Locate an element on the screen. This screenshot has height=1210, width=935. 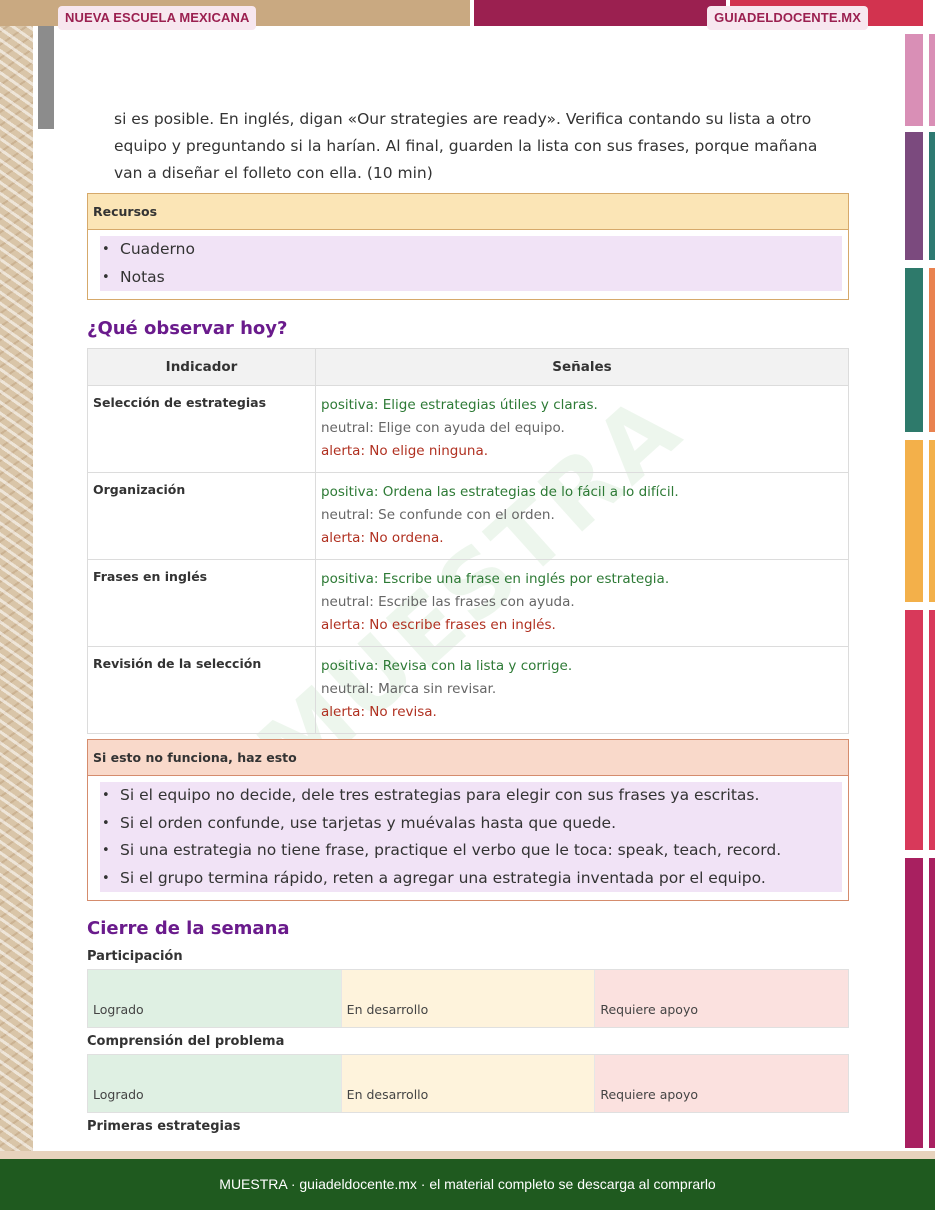
signal-alert: alerta: No escribe frases en inglés. is located at coordinates (438, 625).